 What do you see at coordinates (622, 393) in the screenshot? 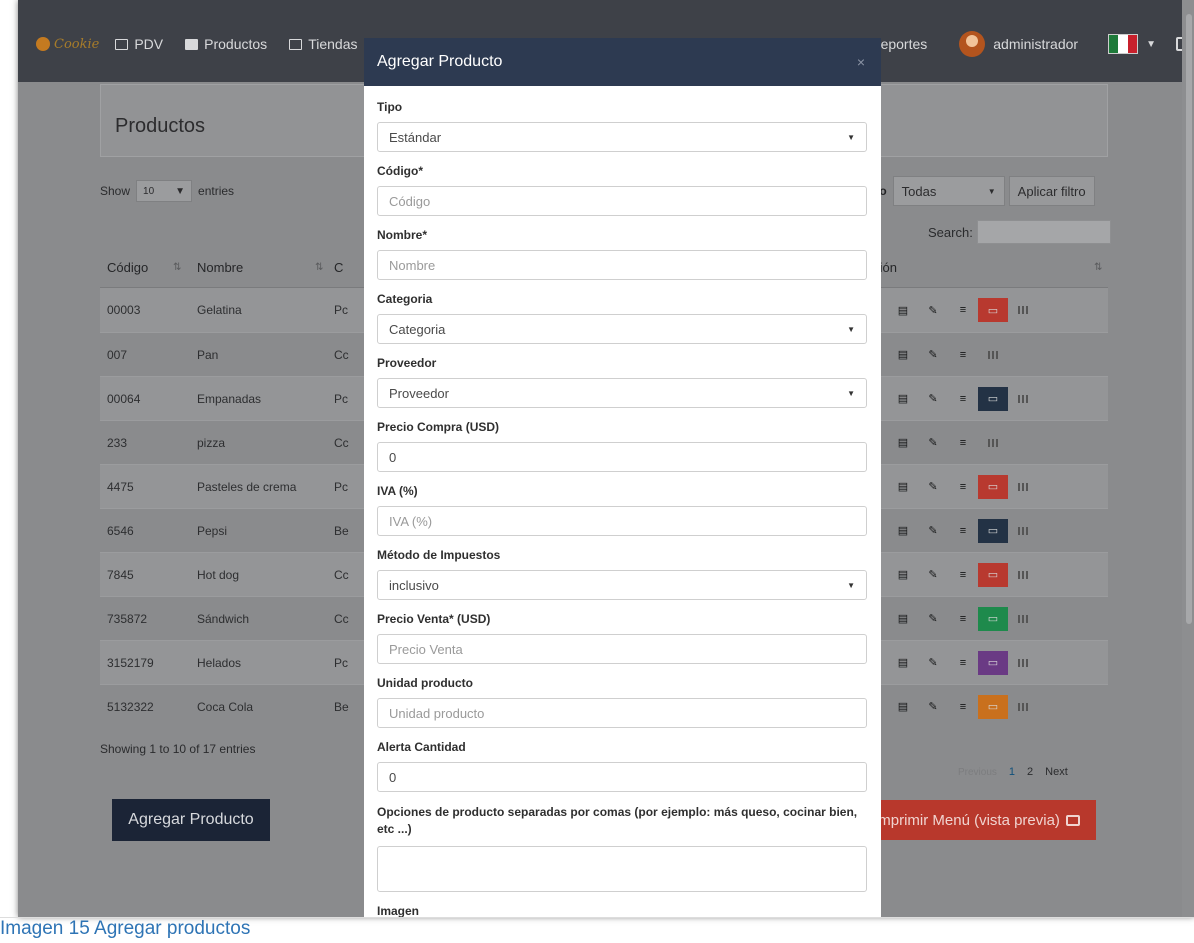
I see `select-field: Proveedor ▼` at bounding box center [622, 393].